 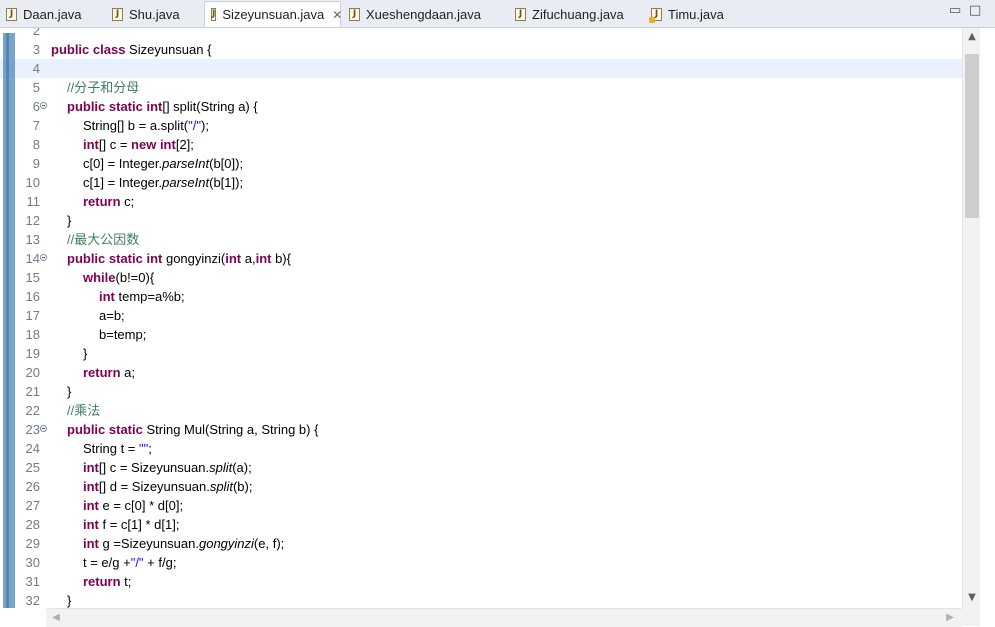 What do you see at coordinates (481, 277) in the screenshot?
I see `code-line: 15 while(b!=0){` at bounding box center [481, 277].